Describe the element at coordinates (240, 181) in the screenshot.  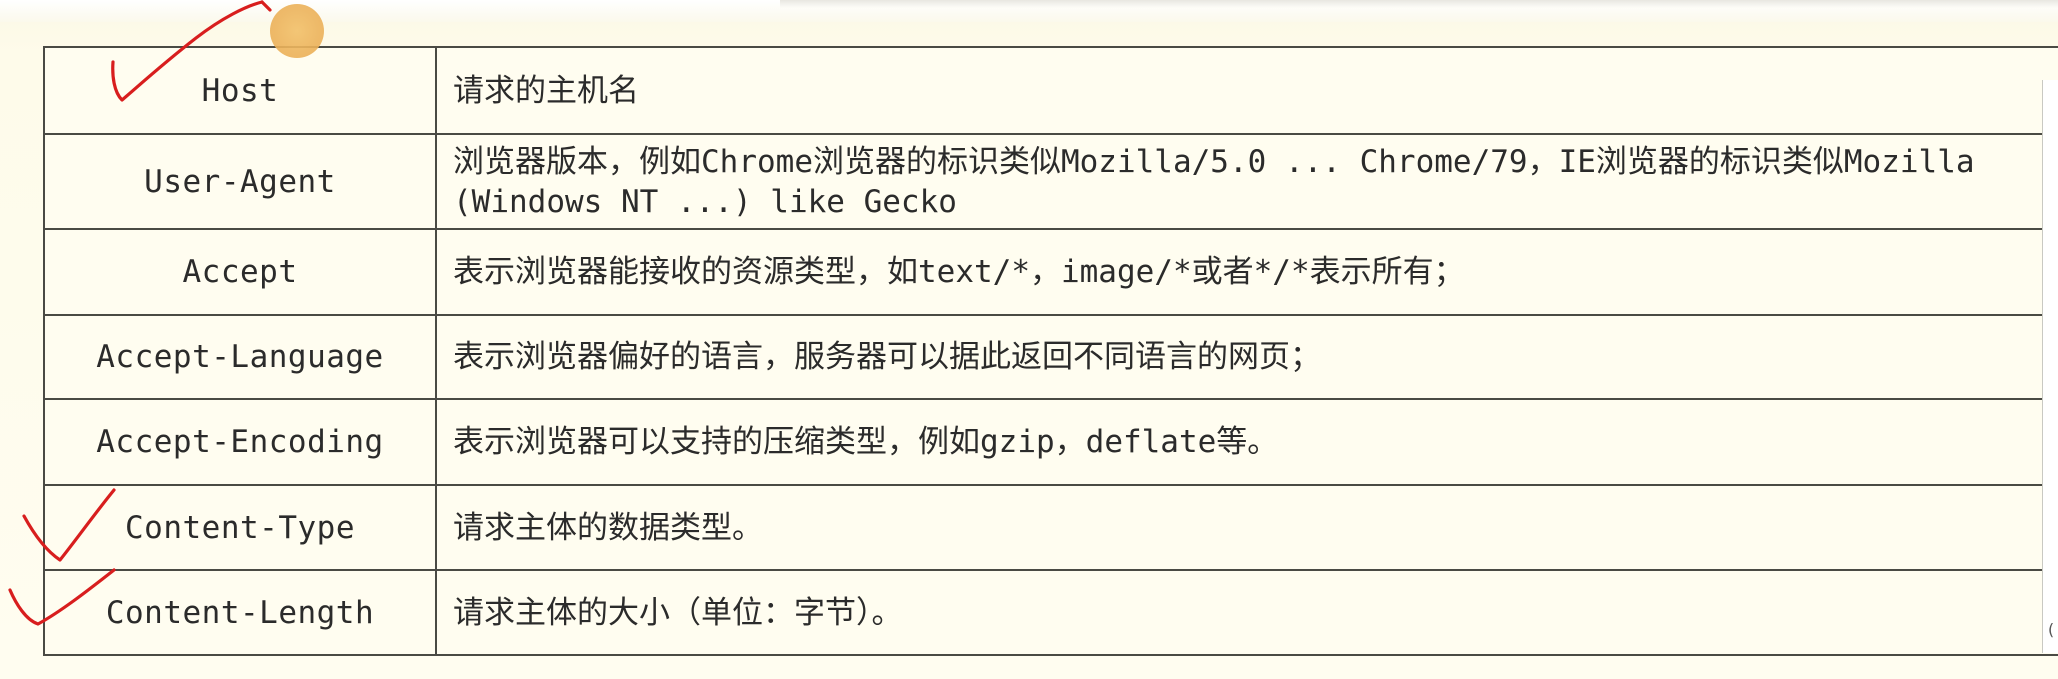
I see `header-name: User-Agent` at that location.